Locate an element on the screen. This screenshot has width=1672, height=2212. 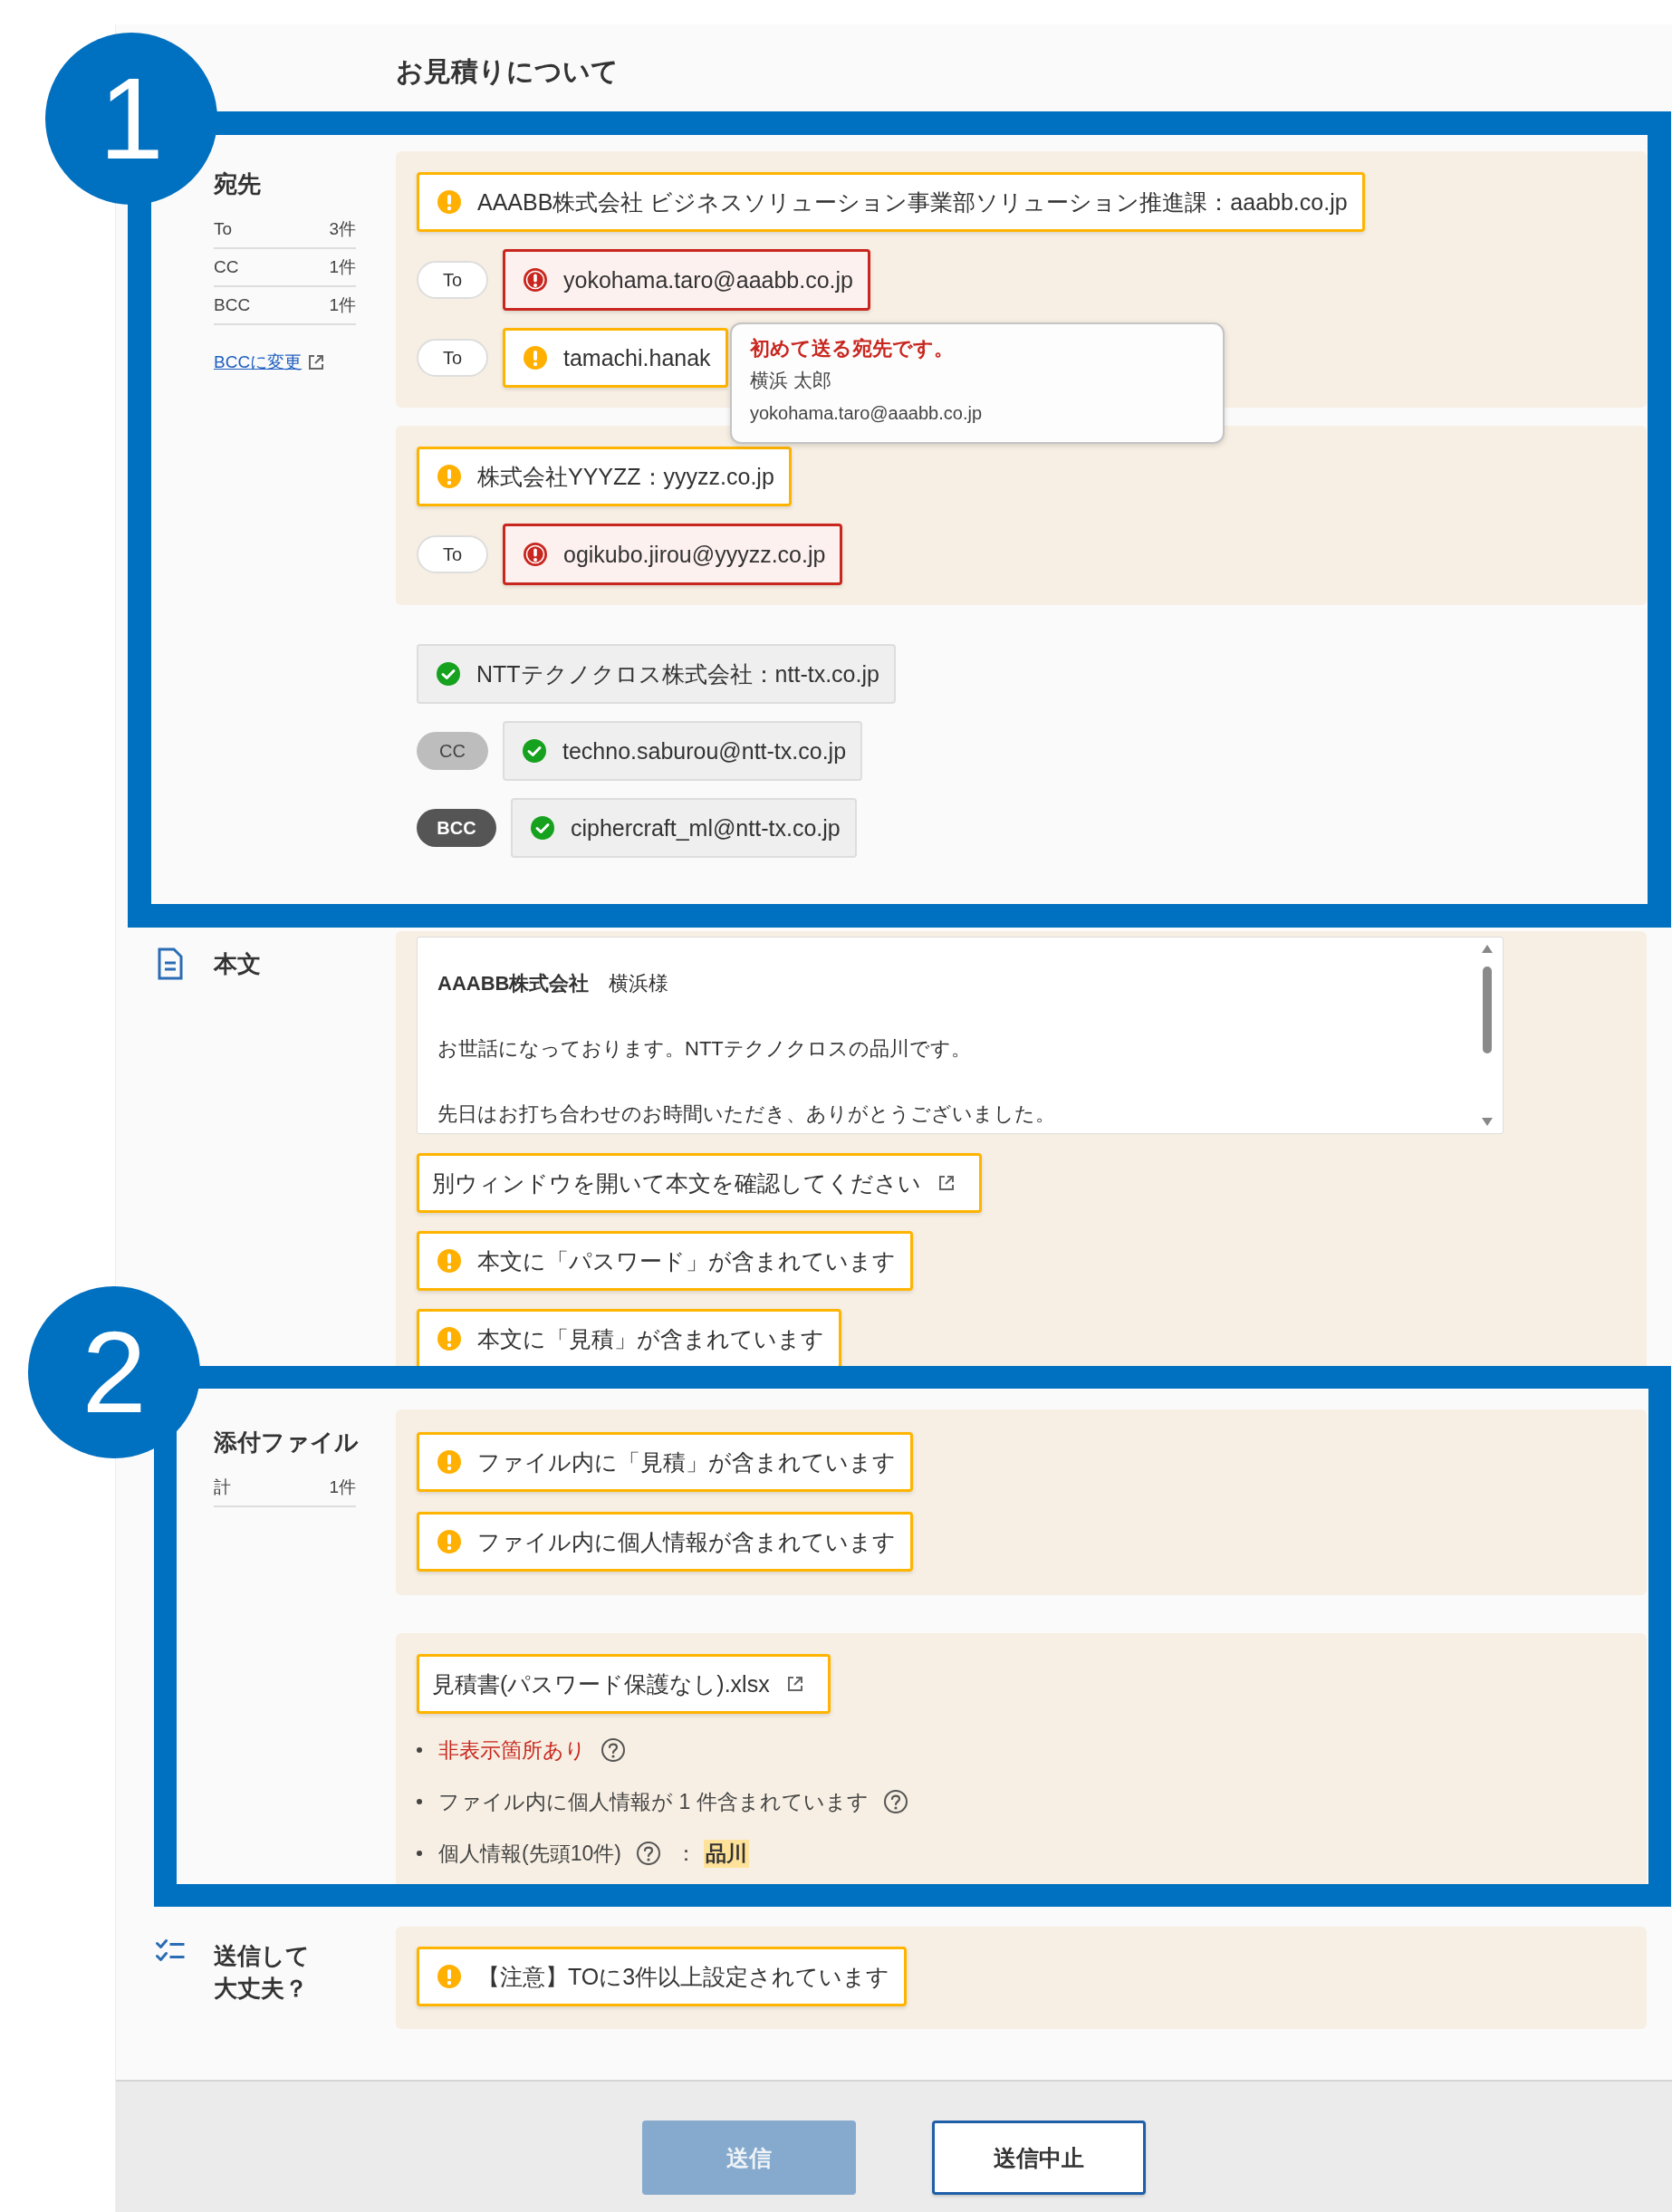
recipient-type-tag: BCC is located at coordinates (457, 828).